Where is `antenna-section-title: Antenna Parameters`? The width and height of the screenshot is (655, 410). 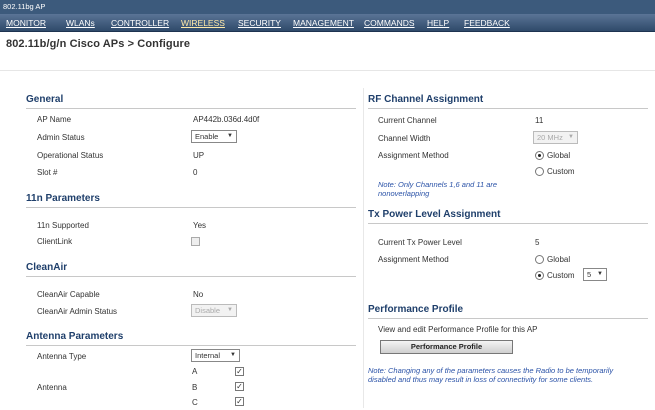
antenna-section-title: Antenna Parameters is located at coordinates (75, 336).